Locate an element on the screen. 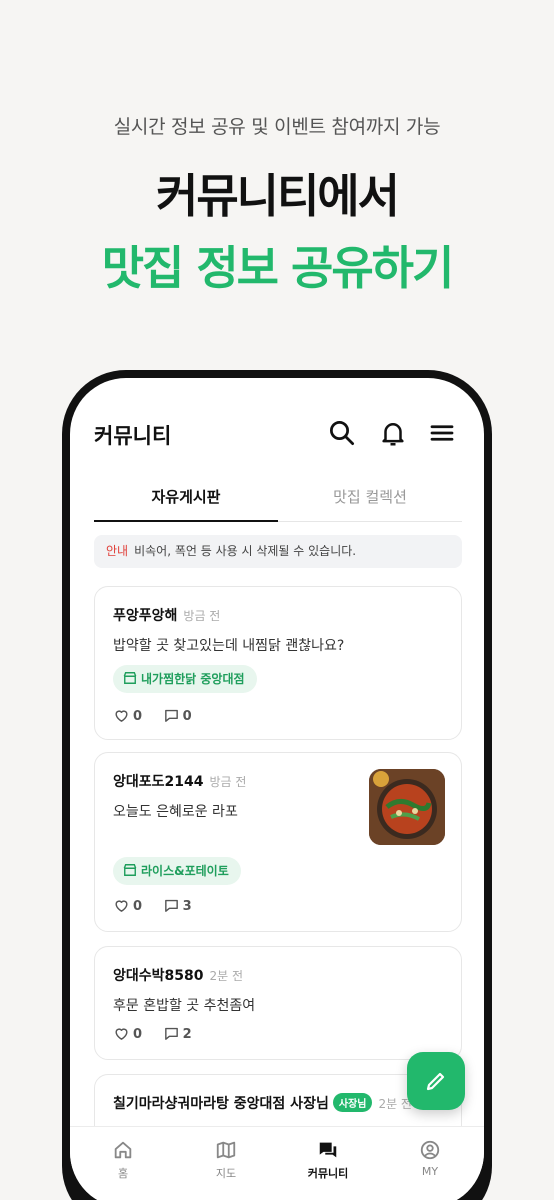  comment-stat: 2 is located at coordinates (177, 1033).